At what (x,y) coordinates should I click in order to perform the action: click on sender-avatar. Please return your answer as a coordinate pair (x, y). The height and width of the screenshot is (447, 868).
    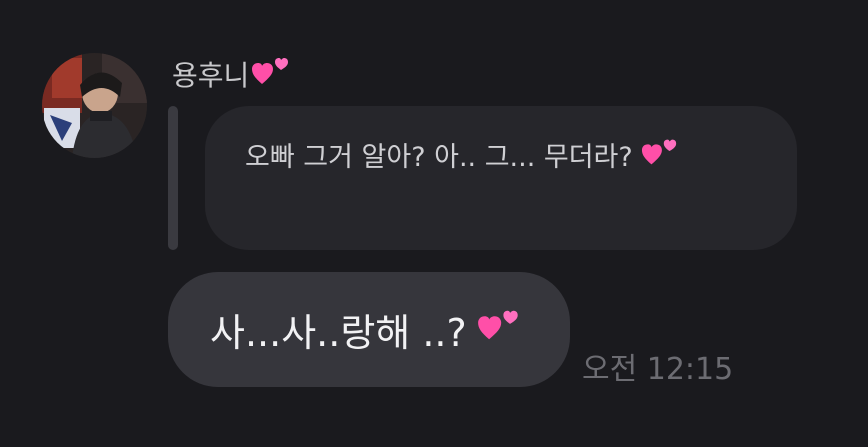
    Looking at the image, I should click on (94, 105).